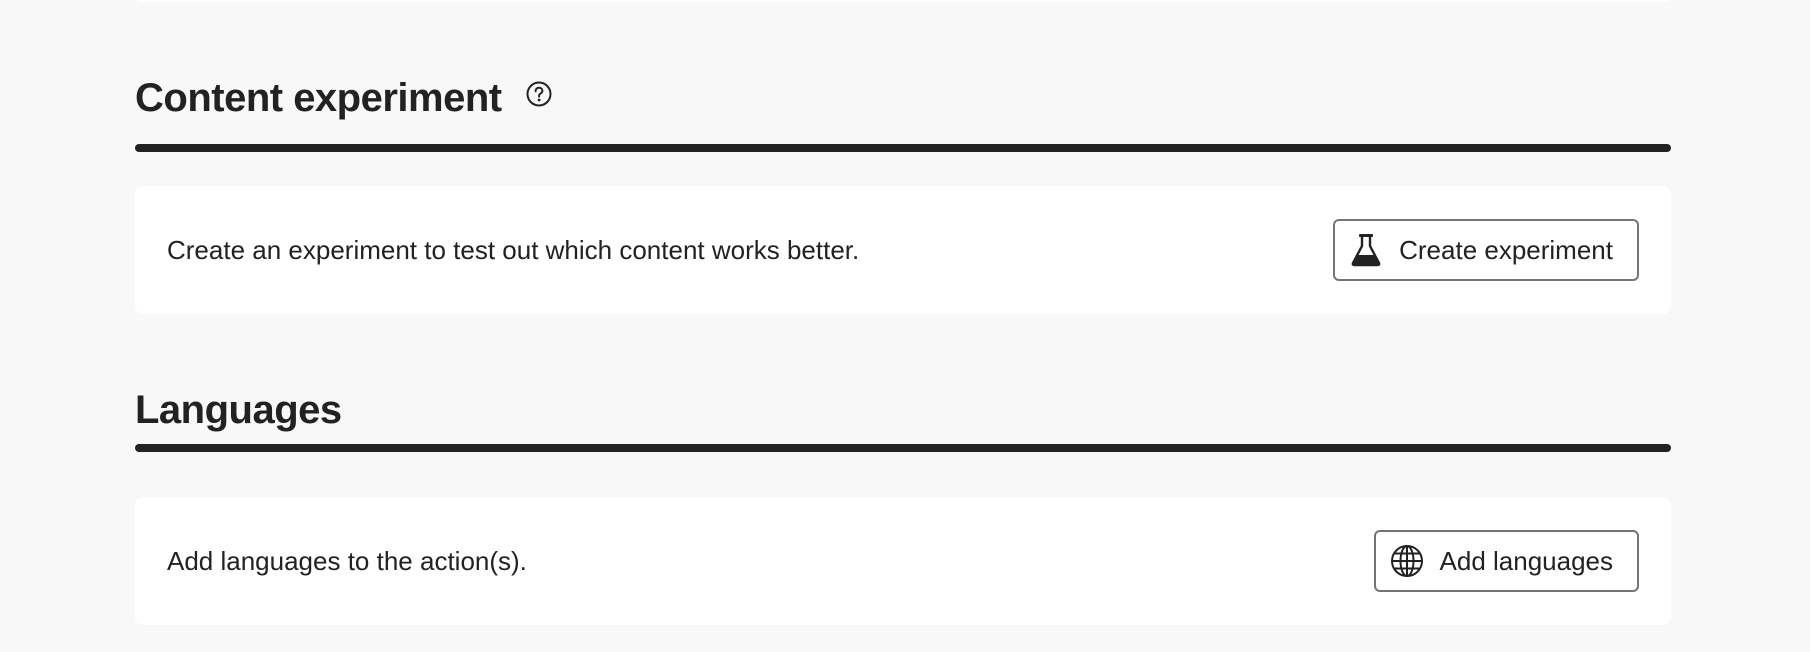 The height and width of the screenshot is (652, 1810). I want to click on content-experiment-title: Content experiment, so click(318, 98).